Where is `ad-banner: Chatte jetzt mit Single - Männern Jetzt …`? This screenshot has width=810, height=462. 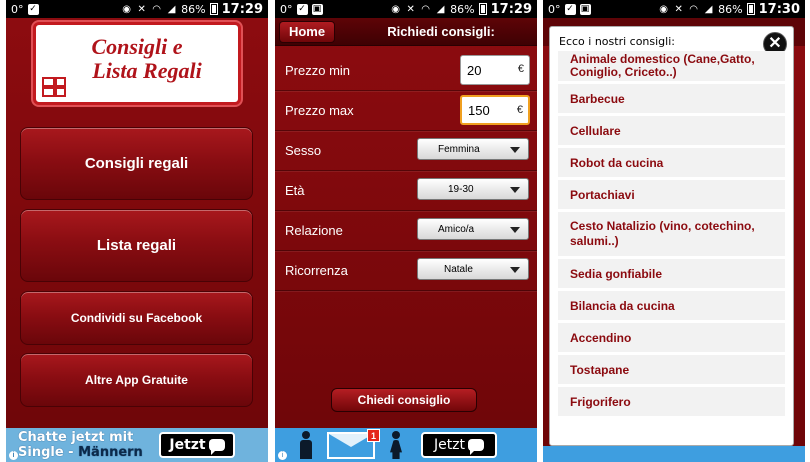
ad-banner: Chatte jetzt mit Single - Männern Jetzt … is located at coordinates (137, 445).